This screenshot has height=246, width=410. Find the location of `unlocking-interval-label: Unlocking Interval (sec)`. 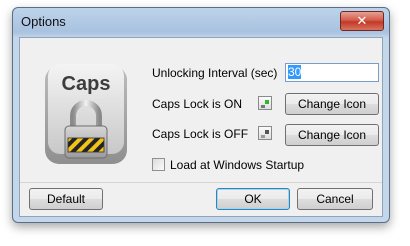

unlocking-interval-label: Unlocking Interval (sec) is located at coordinates (215, 73).